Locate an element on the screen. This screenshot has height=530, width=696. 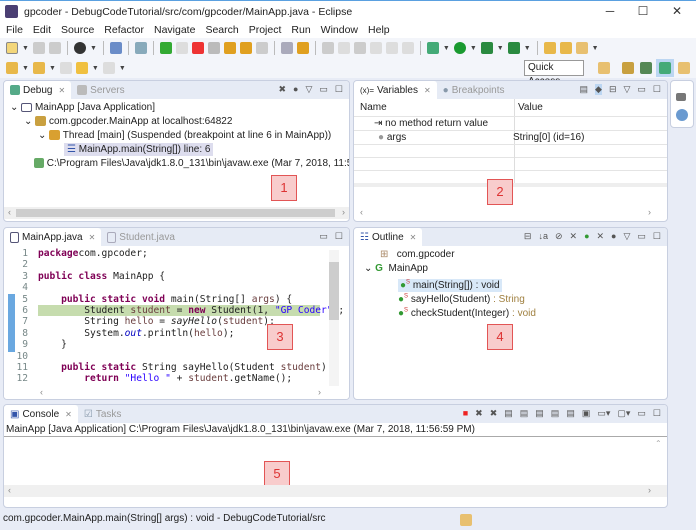
quick-access-input: Quick Access is located at coordinates (554, 73).